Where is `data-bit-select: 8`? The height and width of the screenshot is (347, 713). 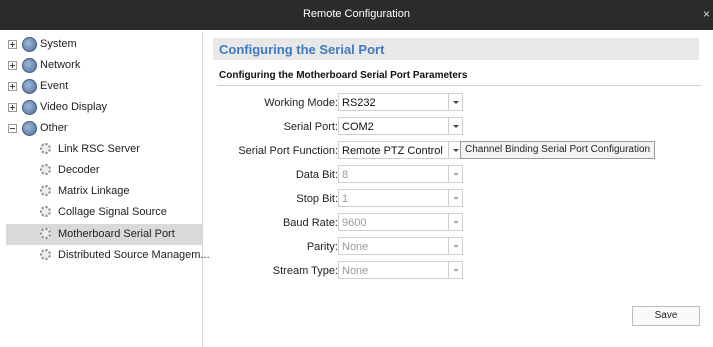
data-bit-select: 8 is located at coordinates (400, 174).